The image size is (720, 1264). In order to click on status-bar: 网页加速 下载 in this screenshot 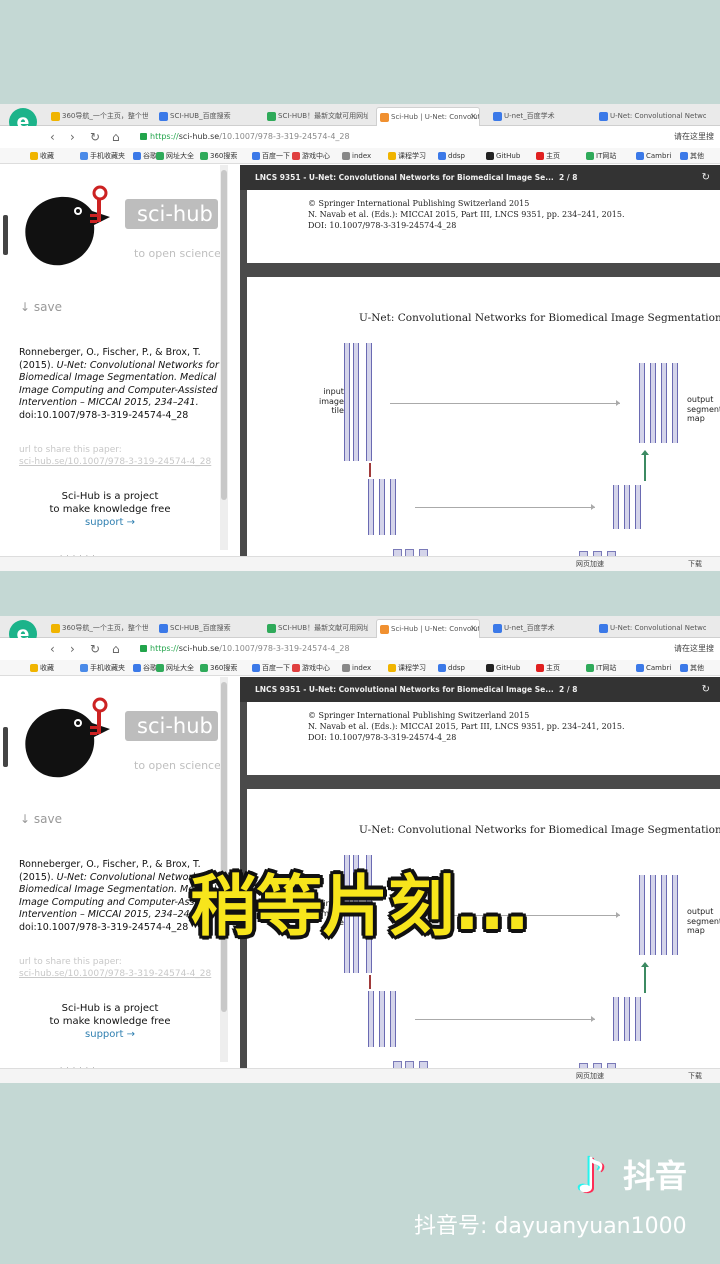, I will do `click(360, 563)`.